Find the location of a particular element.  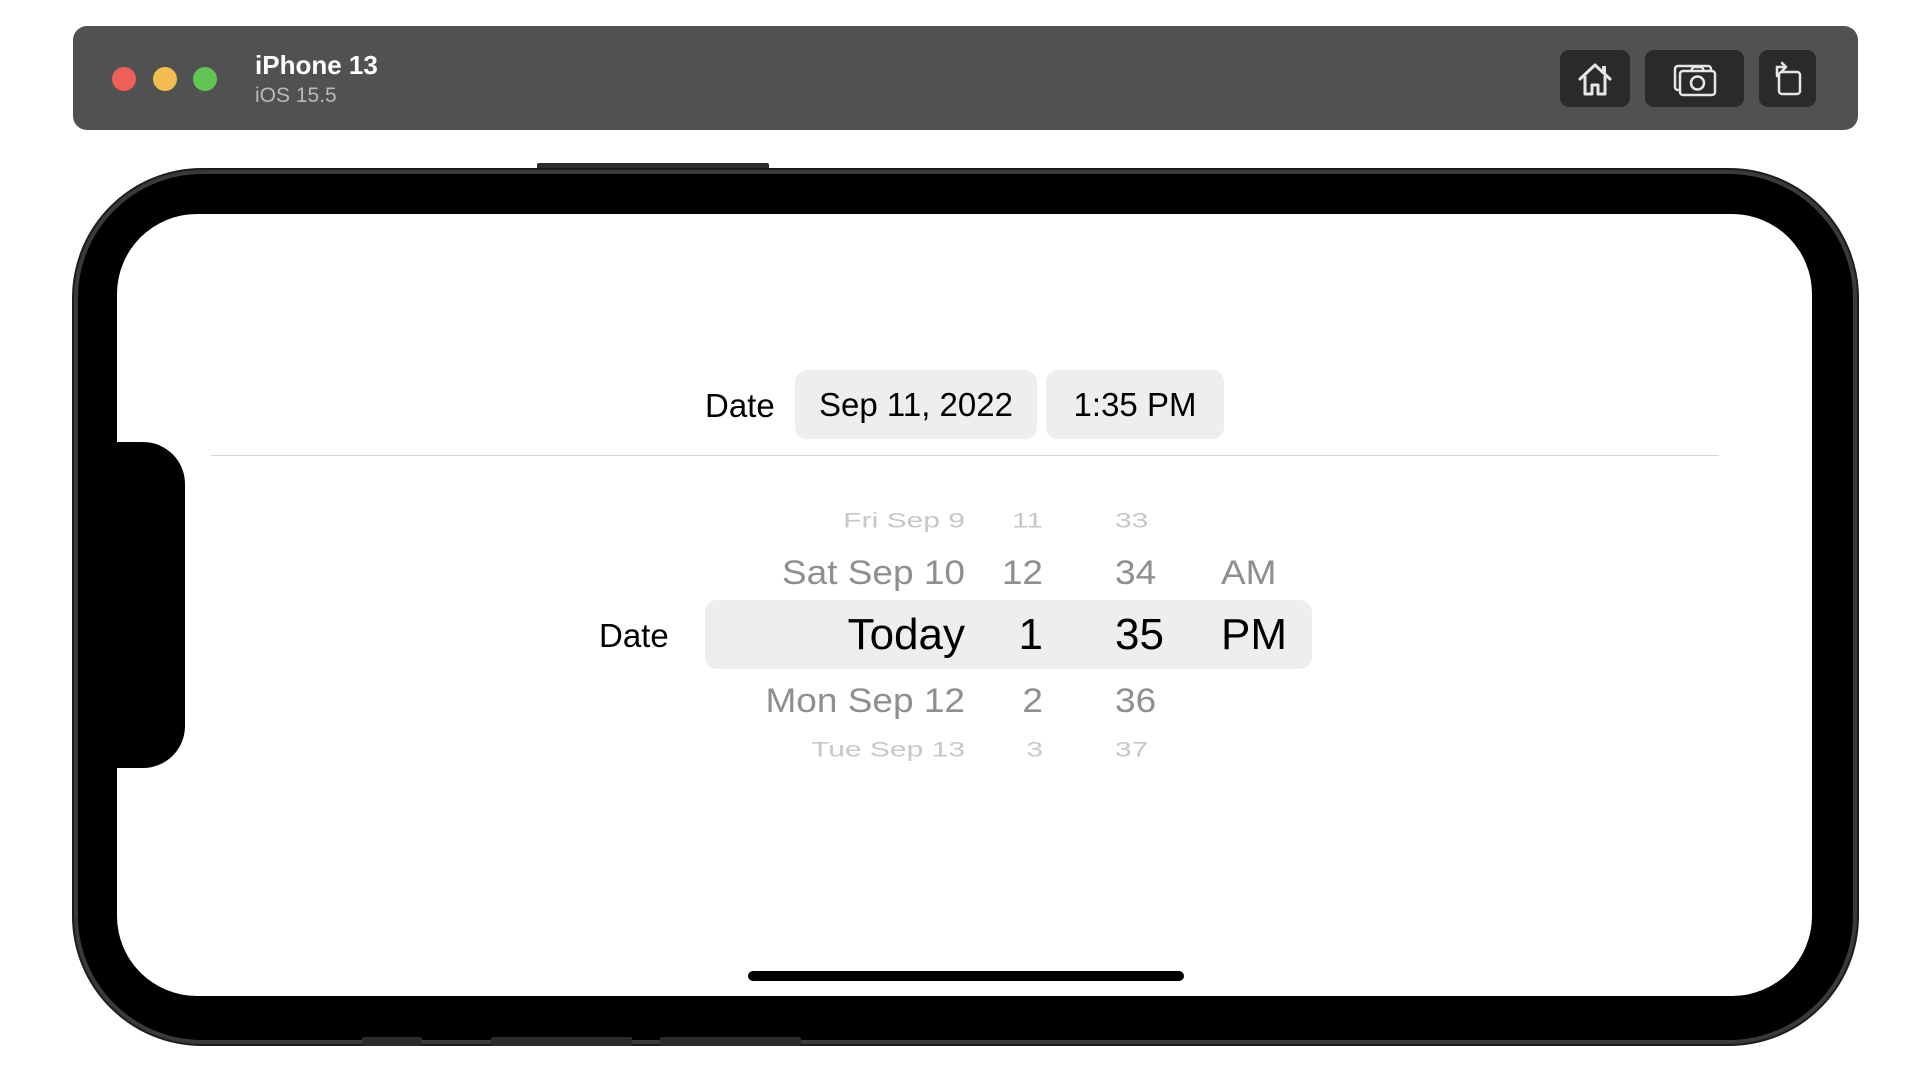

wheel-day-item: Tue Sep 13 is located at coordinates (888, 750).